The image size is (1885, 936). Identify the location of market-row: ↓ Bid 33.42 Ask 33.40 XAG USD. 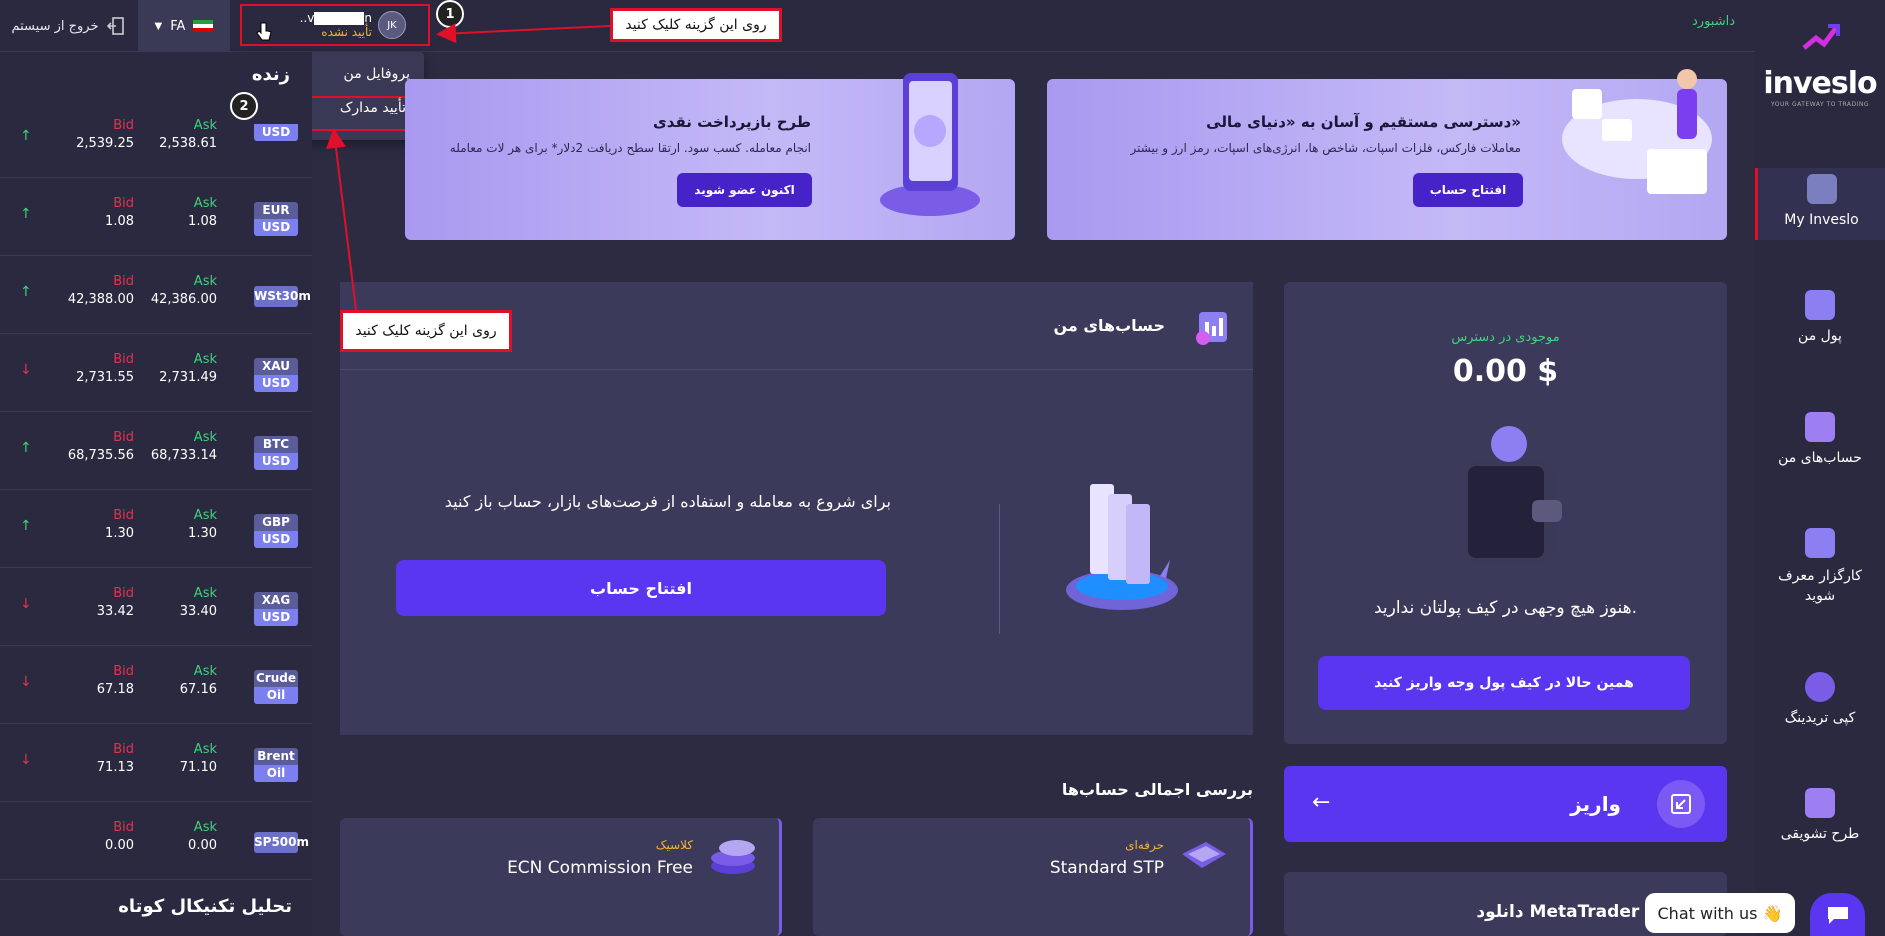
(156, 607).